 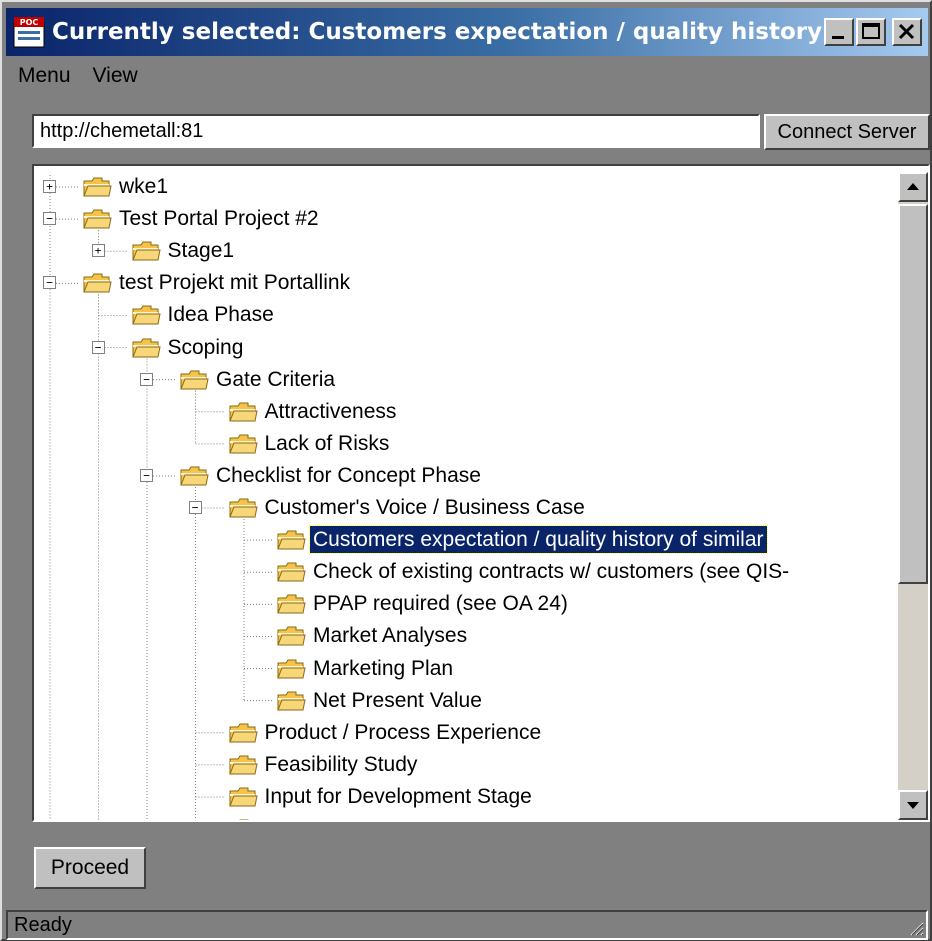 I want to click on tree-node: PPAP required (see OA 24), so click(x=464, y=604).